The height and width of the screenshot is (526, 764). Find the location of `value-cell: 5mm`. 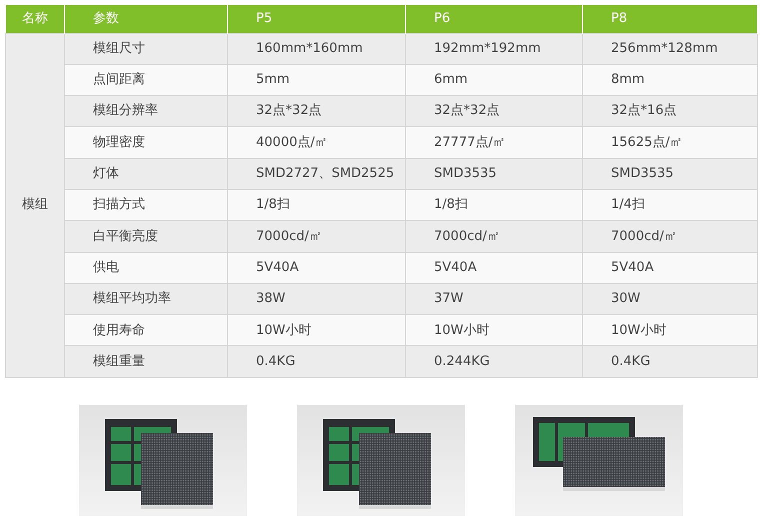

value-cell: 5mm is located at coordinates (317, 80).